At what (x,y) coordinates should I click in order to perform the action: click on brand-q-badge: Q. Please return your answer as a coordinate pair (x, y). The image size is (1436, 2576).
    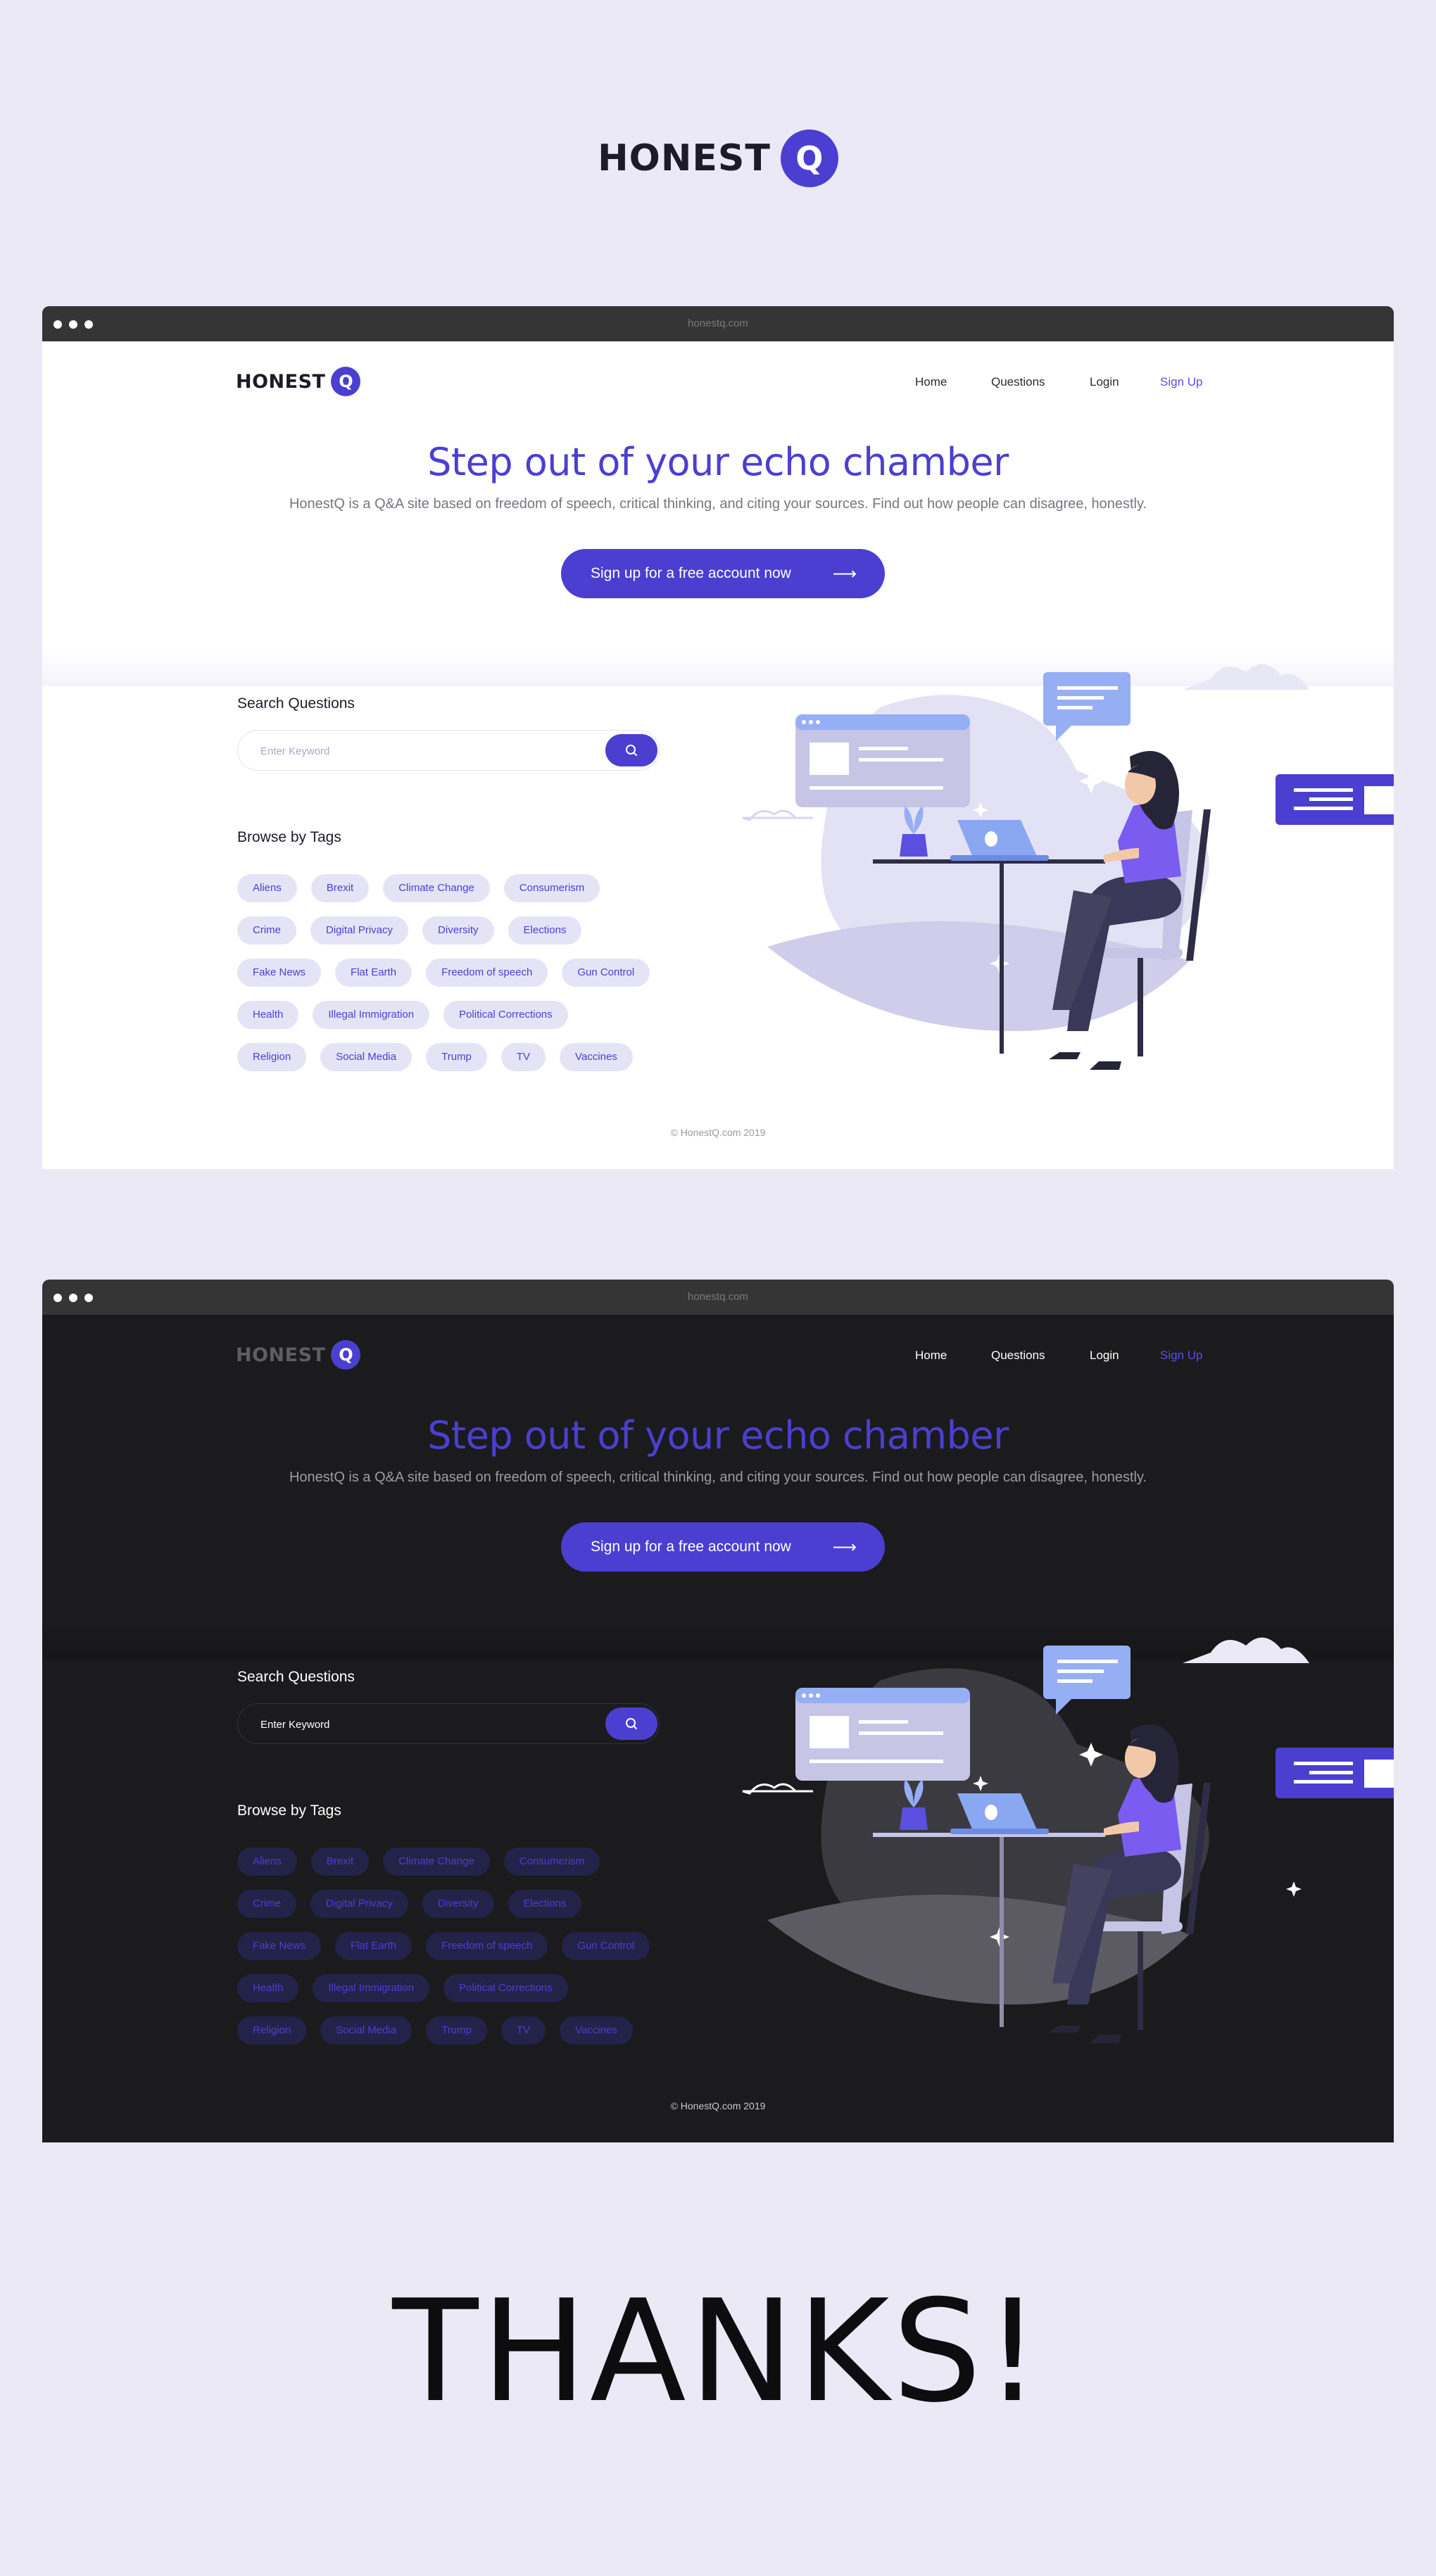
    Looking at the image, I should click on (809, 158).